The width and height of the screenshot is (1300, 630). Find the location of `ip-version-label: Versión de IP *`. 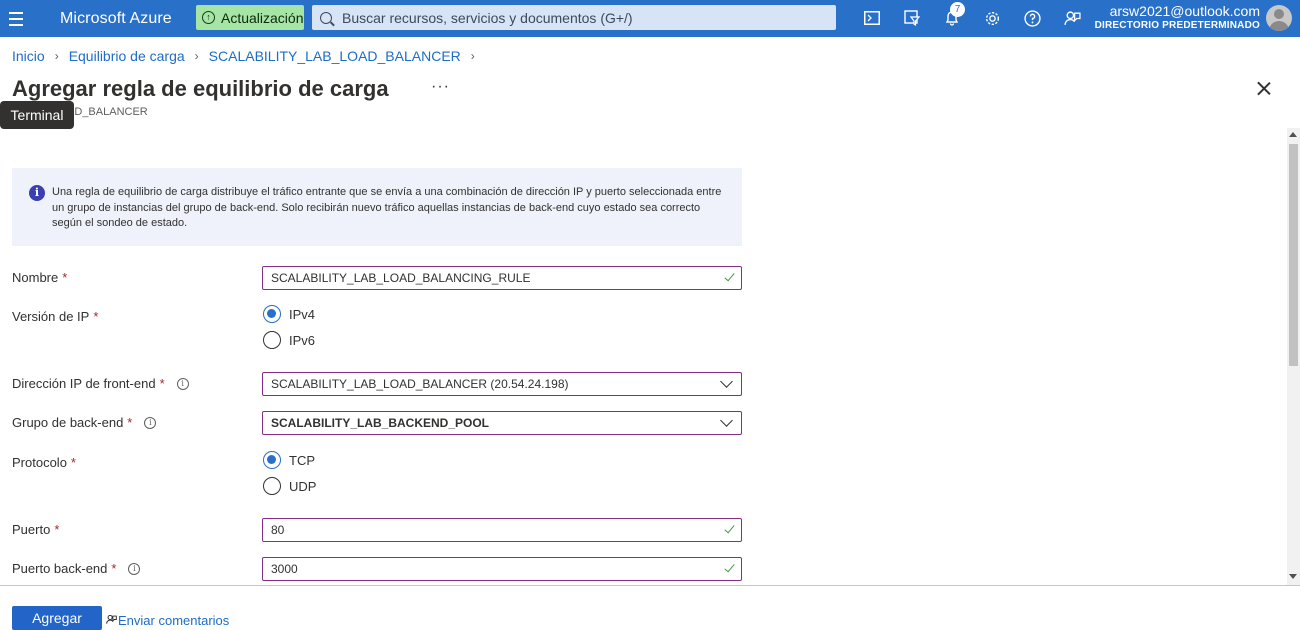

ip-version-label: Versión de IP * is located at coordinates (55, 316).